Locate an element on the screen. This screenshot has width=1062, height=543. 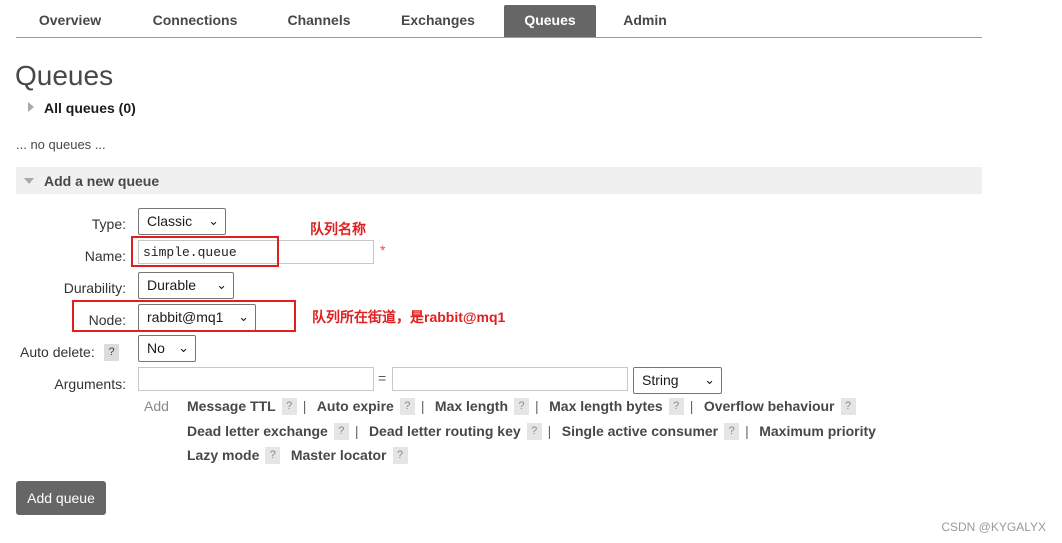
arguments-label: Arguments: is located at coordinates (90, 384).